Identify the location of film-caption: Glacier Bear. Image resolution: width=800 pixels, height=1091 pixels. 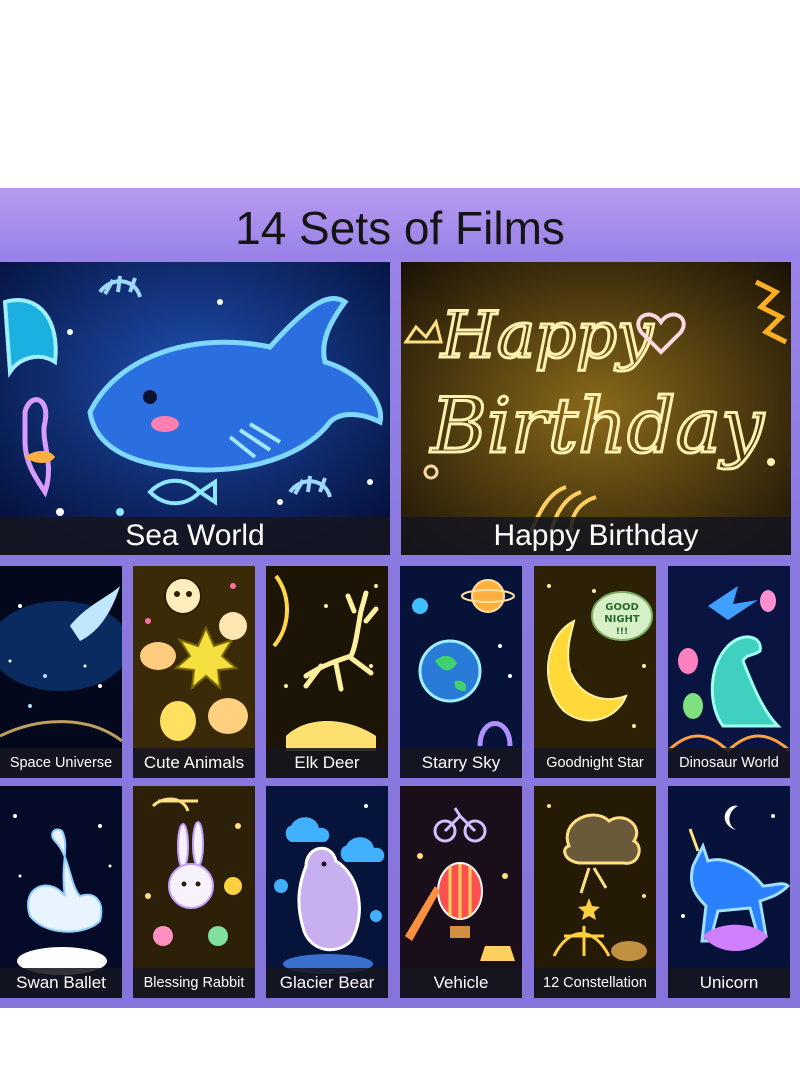
(327, 983).